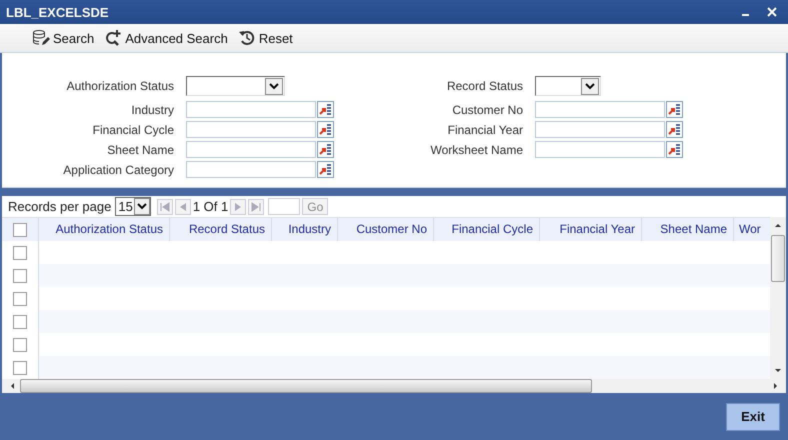  What do you see at coordinates (58, 12) in the screenshot?
I see `window-title: LBL_EXCELSDE` at bounding box center [58, 12].